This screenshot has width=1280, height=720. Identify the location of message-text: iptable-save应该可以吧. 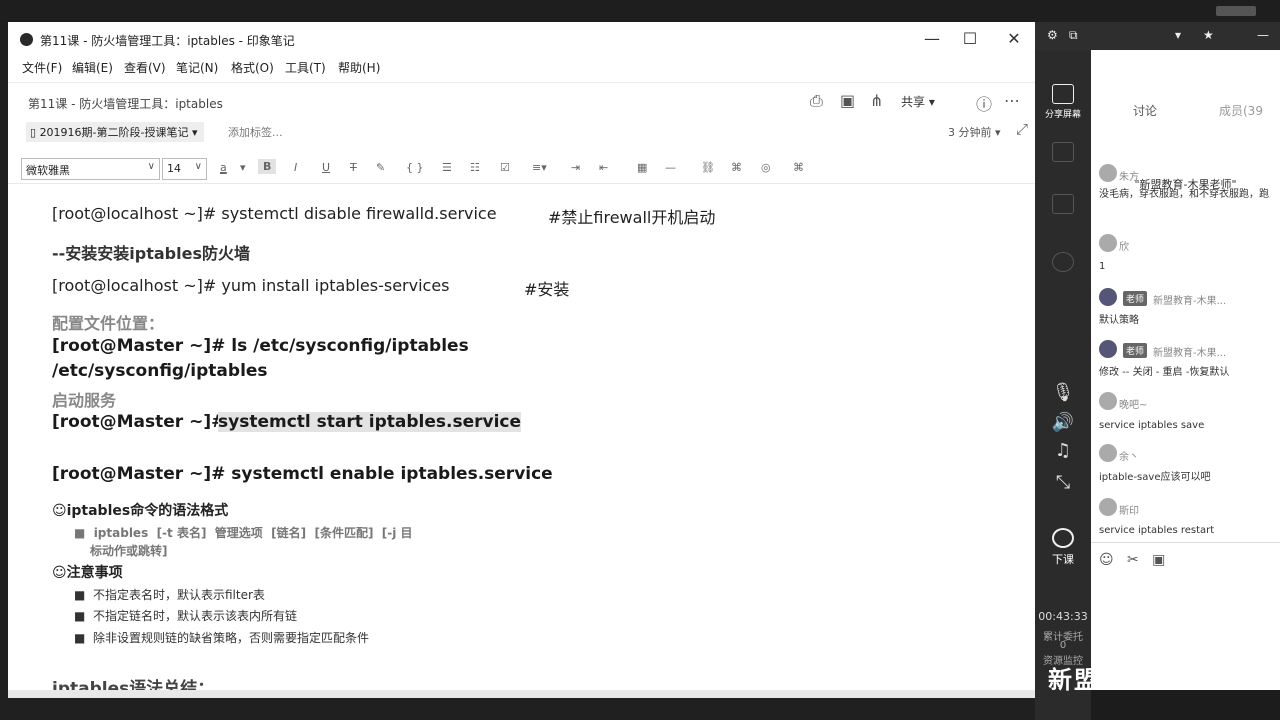
(1155, 477).